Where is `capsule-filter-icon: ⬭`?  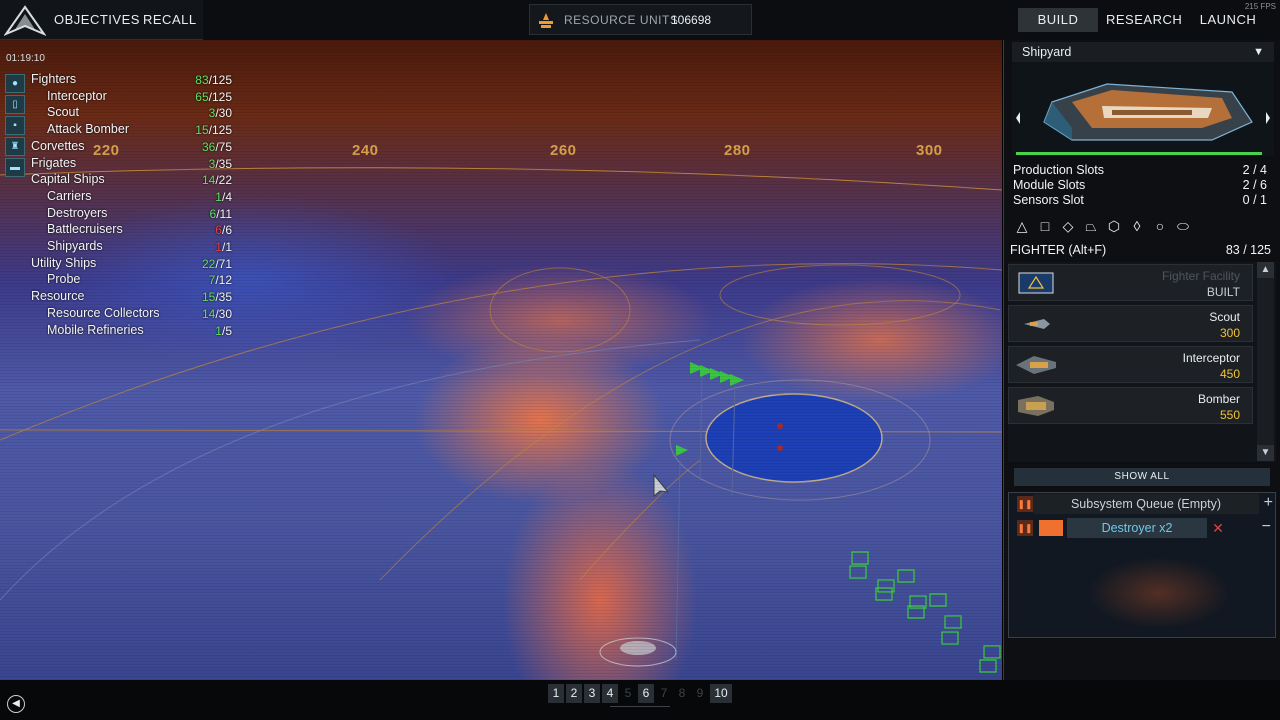 capsule-filter-icon: ⬭ is located at coordinates (1183, 226).